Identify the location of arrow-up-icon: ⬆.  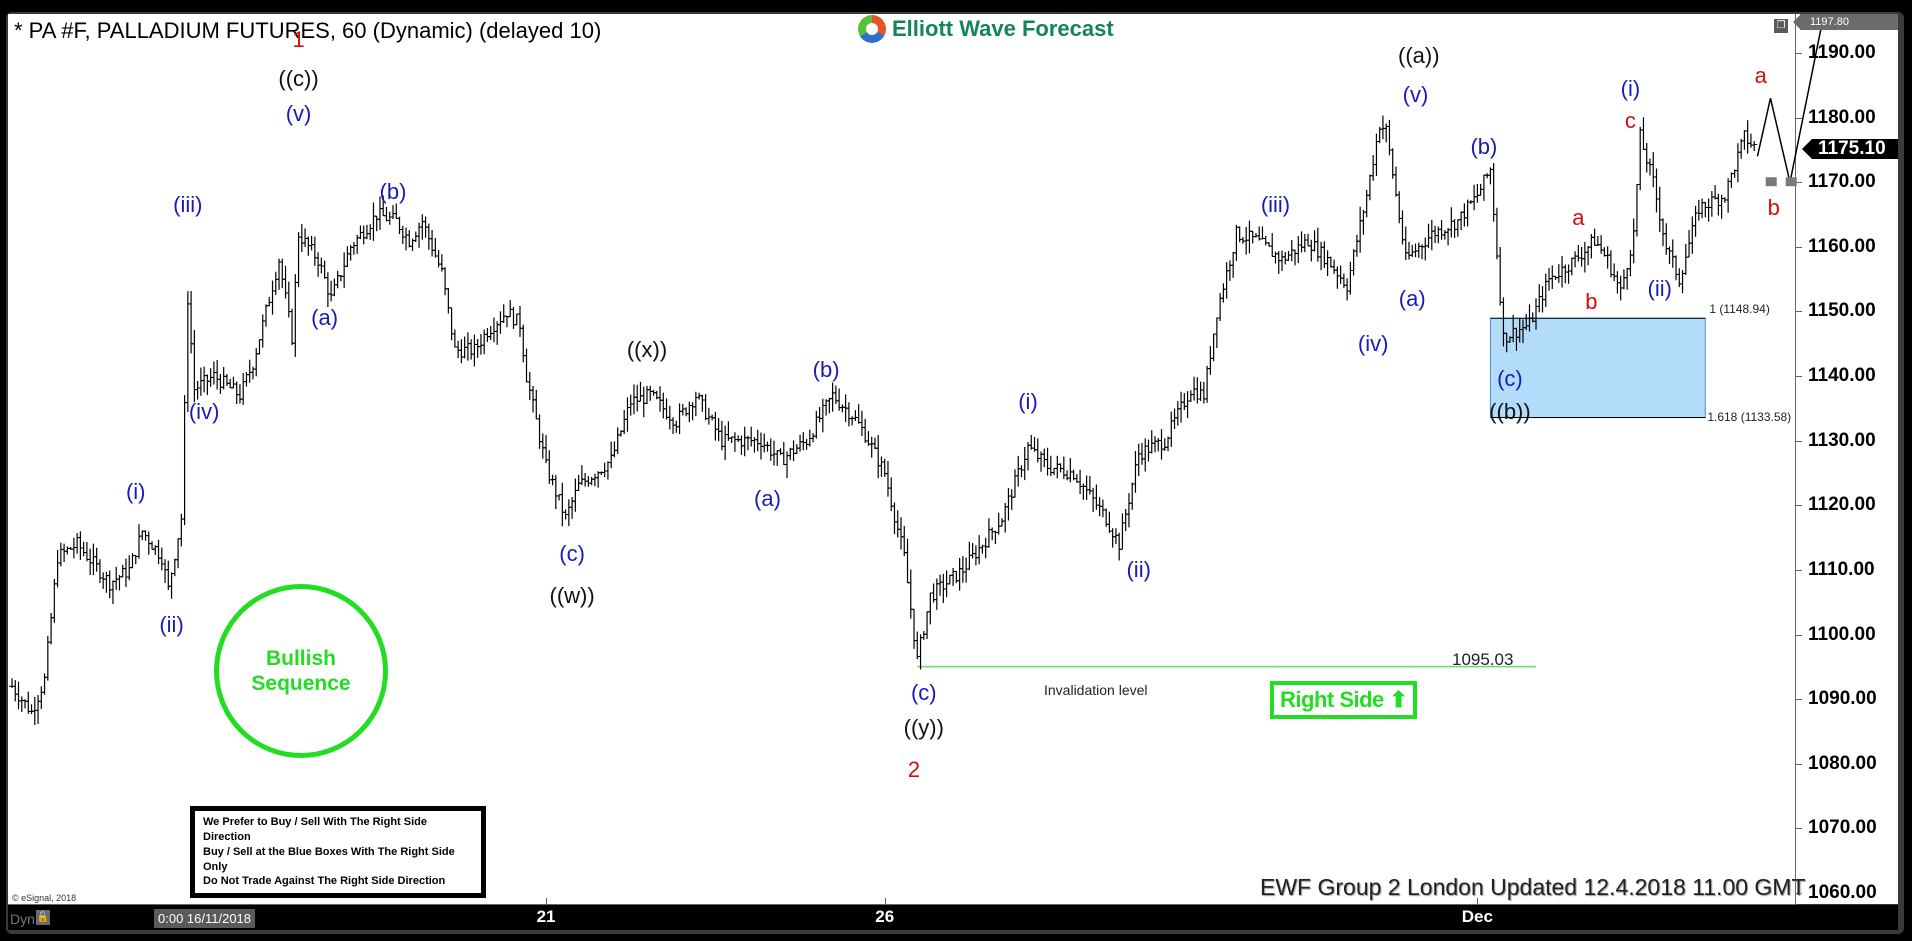
(1398, 699).